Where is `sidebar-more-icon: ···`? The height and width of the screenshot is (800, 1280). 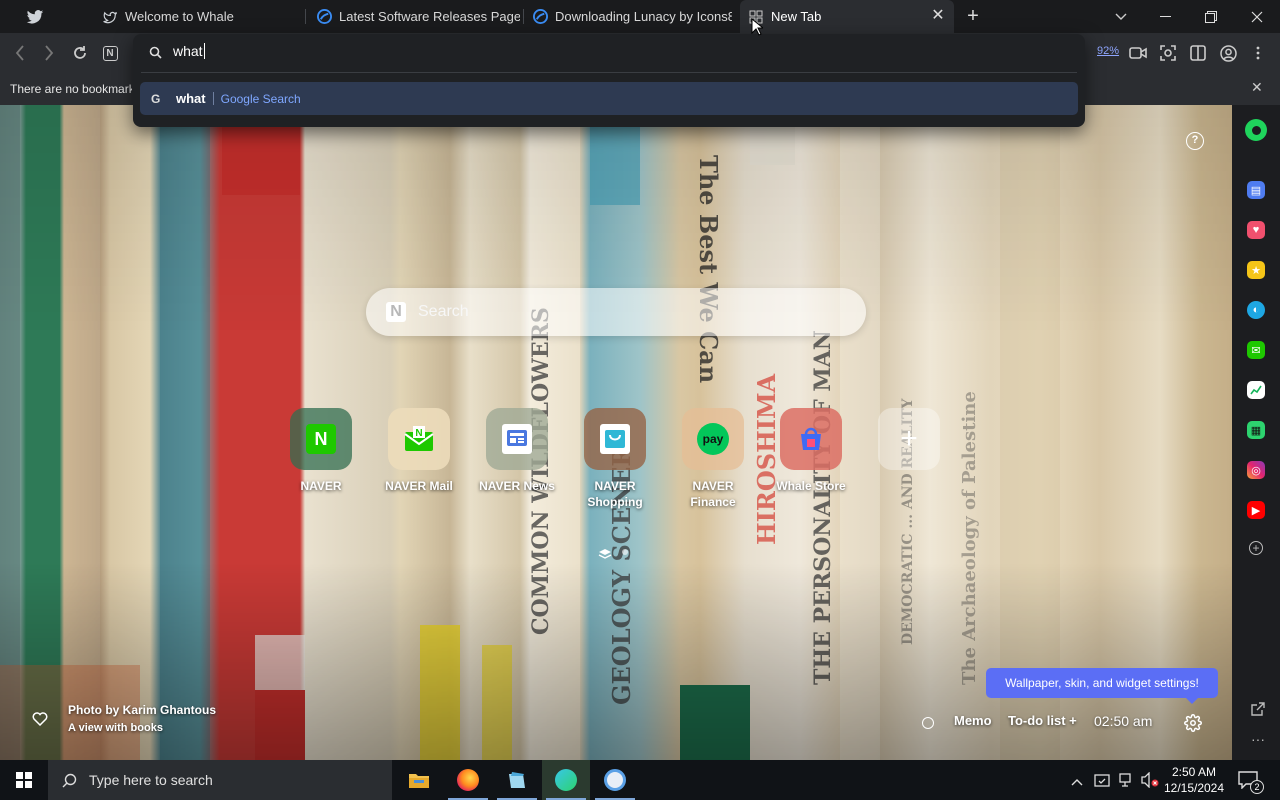
sidebar-more-icon: ··· is located at coordinates (1258, 739).